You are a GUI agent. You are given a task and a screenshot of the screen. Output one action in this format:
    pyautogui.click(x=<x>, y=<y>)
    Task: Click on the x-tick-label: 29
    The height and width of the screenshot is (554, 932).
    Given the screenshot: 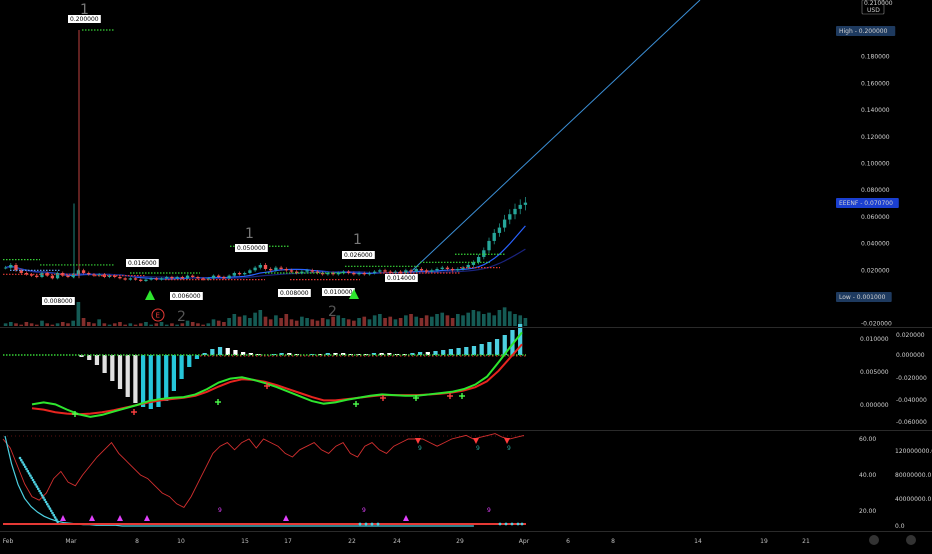 What is the action you would take?
    pyautogui.click(x=460, y=541)
    